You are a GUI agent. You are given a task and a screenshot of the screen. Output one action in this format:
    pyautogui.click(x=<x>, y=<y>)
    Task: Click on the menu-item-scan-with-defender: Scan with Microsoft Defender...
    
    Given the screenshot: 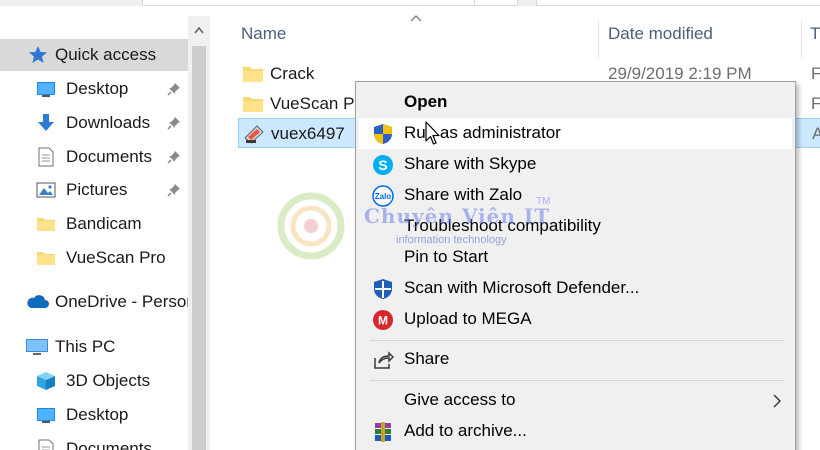 What is the action you would take?
    pyautogui.click(x=575, y=288)
    